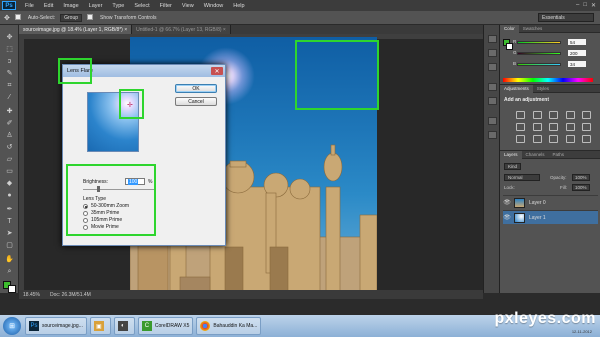 This screenshot has height=337, width=600. What do you see at coordinates (181, 29) in the screenshot?
I see `tab-untitled: Untitled-1 @ 66.7% (Layer 13, RGB/8) ×` at bounding box center [181, 29].